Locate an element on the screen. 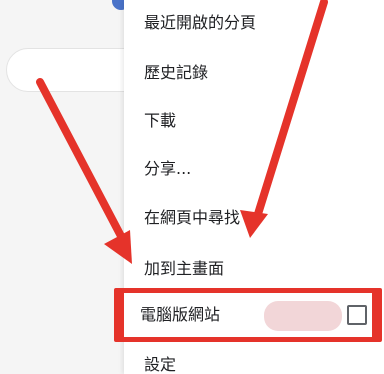  menu-item-settings: 設定 is located at coordinates (160, 362).